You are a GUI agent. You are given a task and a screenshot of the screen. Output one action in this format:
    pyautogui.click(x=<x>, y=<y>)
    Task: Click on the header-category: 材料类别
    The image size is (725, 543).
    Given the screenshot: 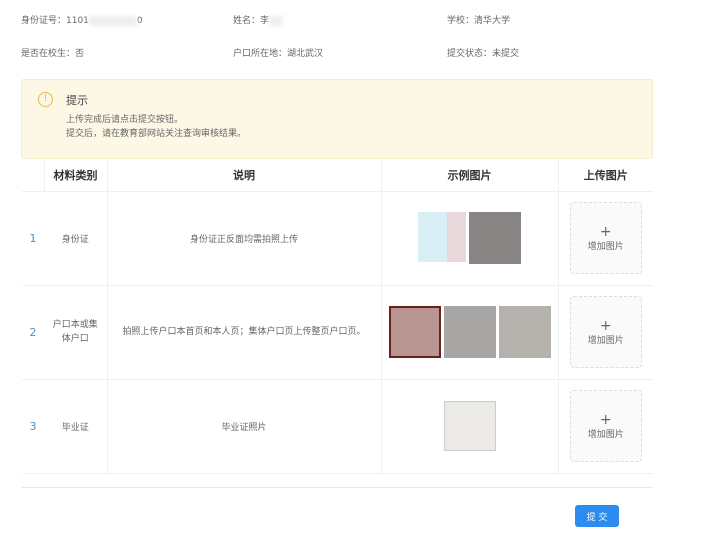 What is the action you would take?
    pyautogui.click(x=76, y=176)
    